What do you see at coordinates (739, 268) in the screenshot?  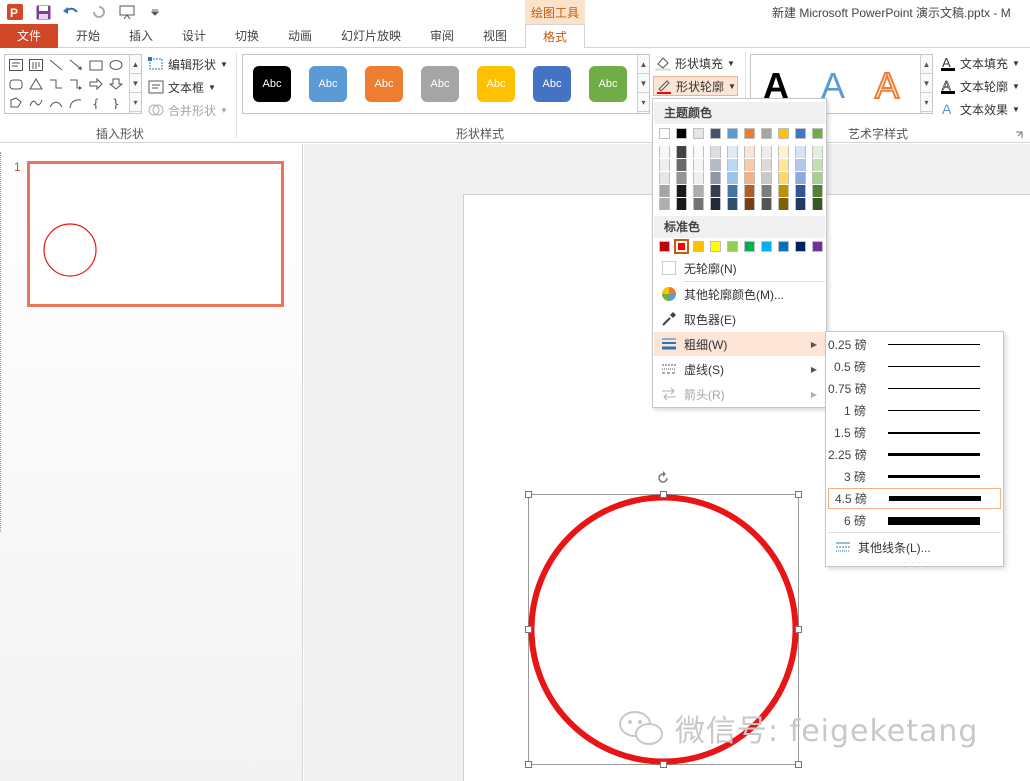 I see `no-outline-item: 无轮廓(N)` at bounding box center [739, 268].